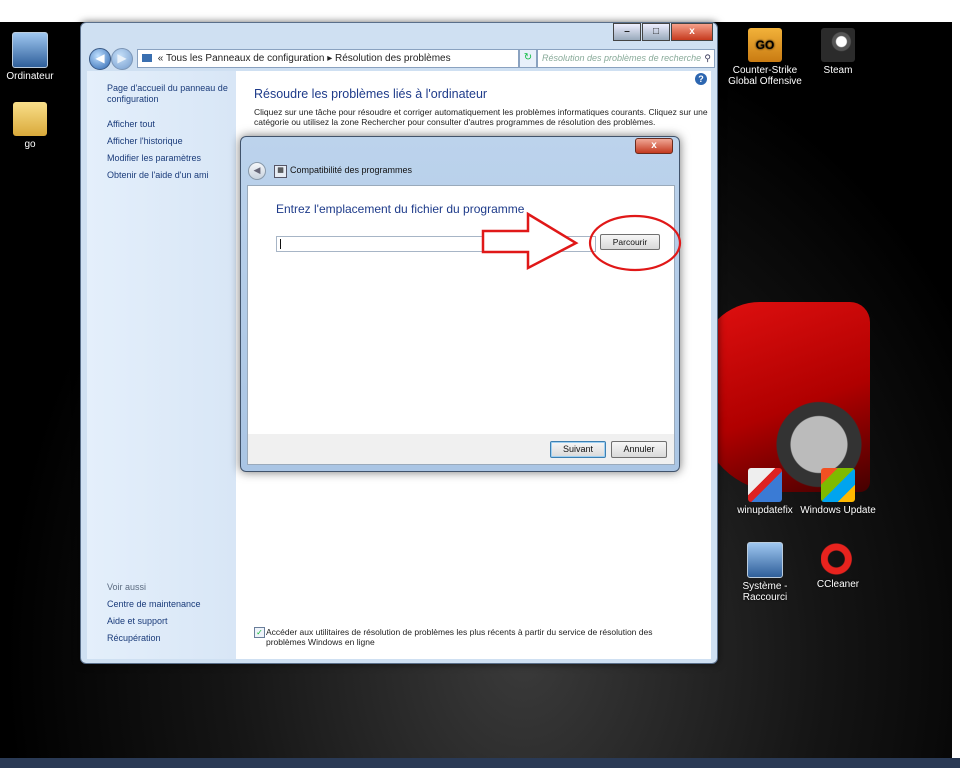 The image size is (960, 768). Describe the element at coordinates (393, 58) in the screenshot. I see `breadcrumb-troubleshooting: Résolution des problèmes` at that location.